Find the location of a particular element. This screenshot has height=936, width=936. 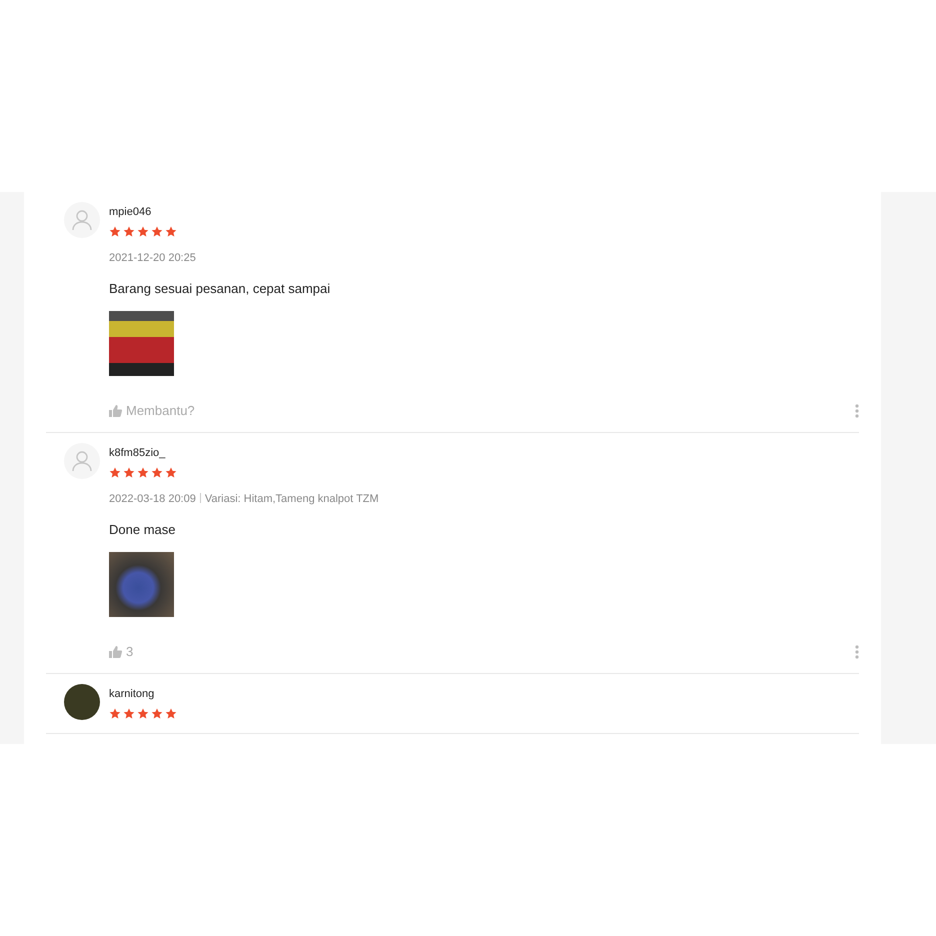

avatar-placeholder is located at coordinates (82, 702).